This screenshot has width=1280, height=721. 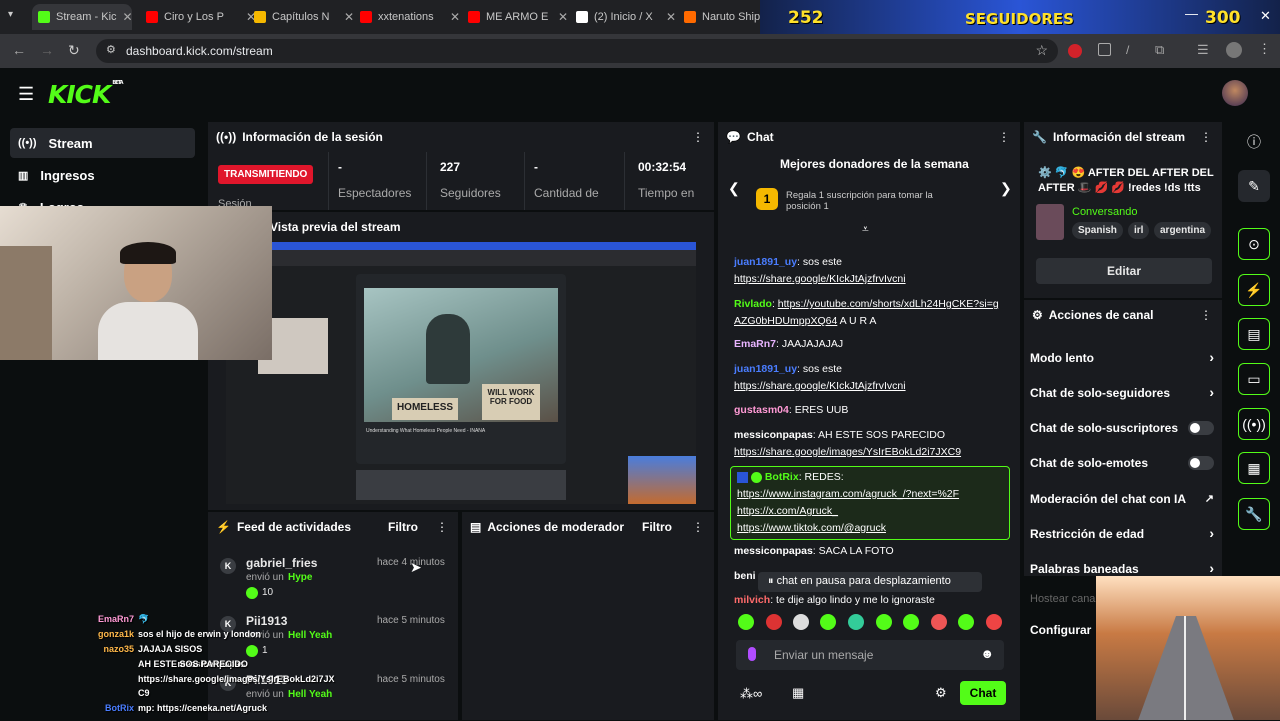 What do you see at coordinates (1254, 244) in the screenshot?
I see `camera-icon: ⊙` at bounding box center [1254, 244].